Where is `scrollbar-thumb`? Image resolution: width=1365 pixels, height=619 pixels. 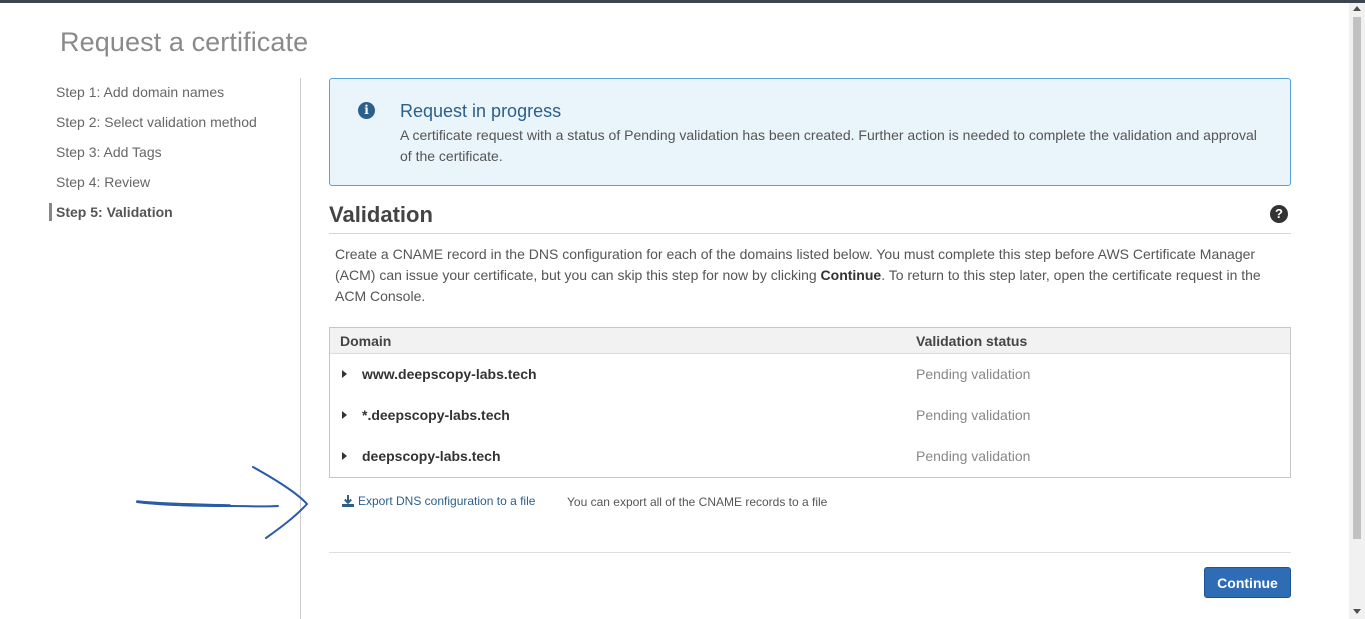
scrollbar-thumb is located at coordinates (1357, 278).